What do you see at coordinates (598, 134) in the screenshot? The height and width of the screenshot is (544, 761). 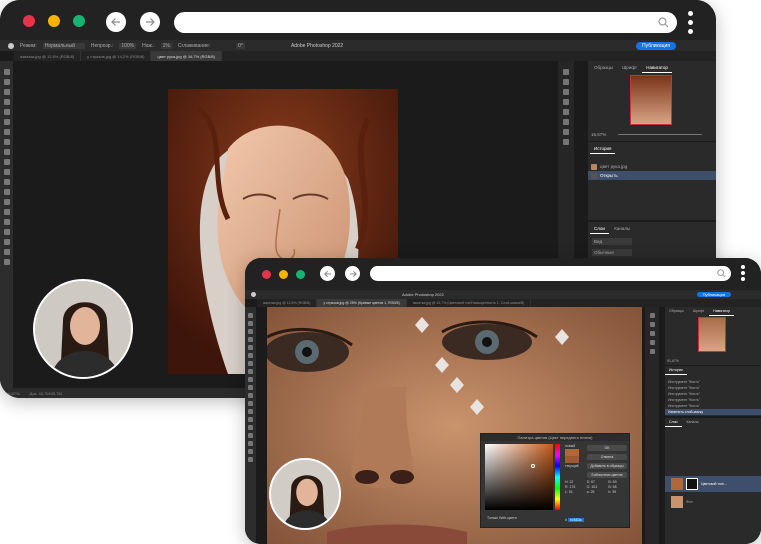 I see `navigator-zoom-value: 16,67%` at bounding box center [598, 134].